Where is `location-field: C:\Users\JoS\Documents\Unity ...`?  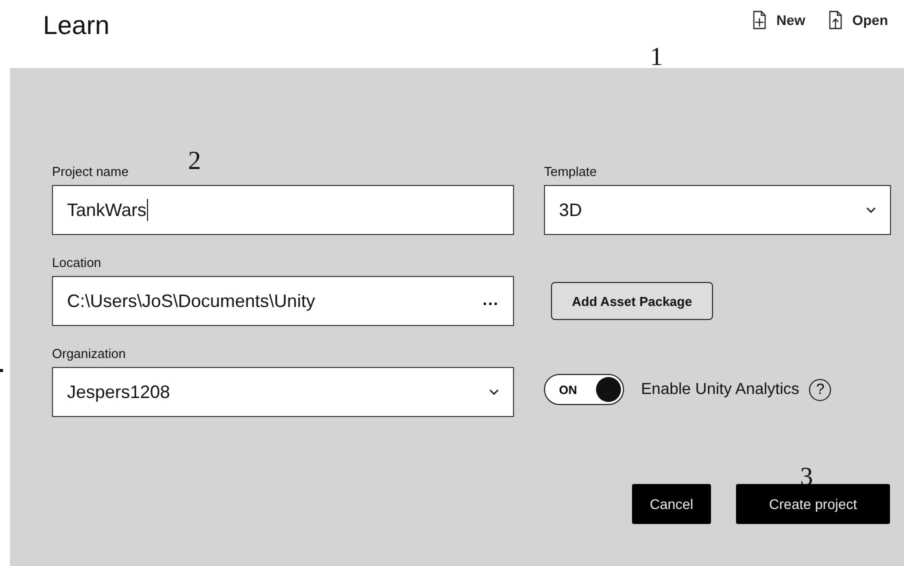 location-field: C:\Users\JoS\Documents\Unity ... is located at coordinates (283, 301).